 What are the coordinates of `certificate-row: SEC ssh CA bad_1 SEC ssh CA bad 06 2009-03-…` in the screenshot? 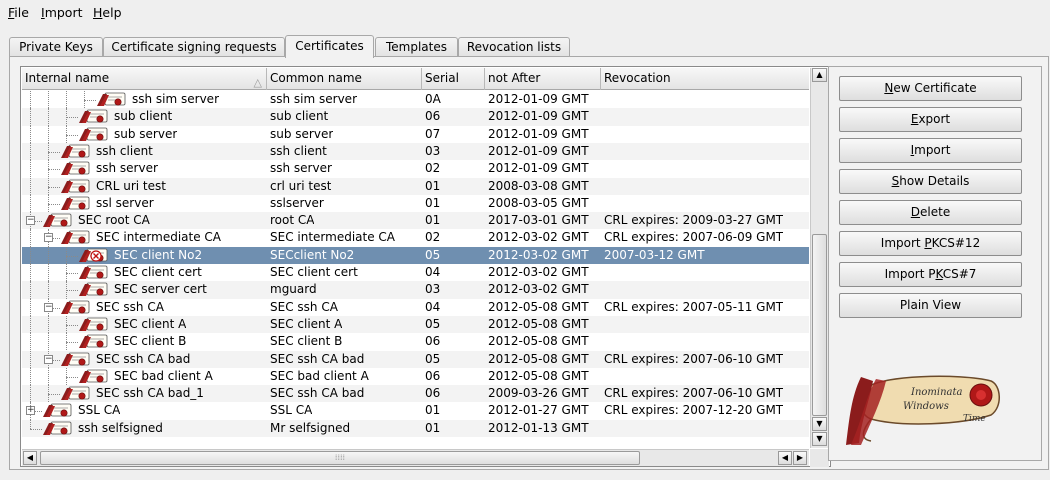 It's located at (415, 394).